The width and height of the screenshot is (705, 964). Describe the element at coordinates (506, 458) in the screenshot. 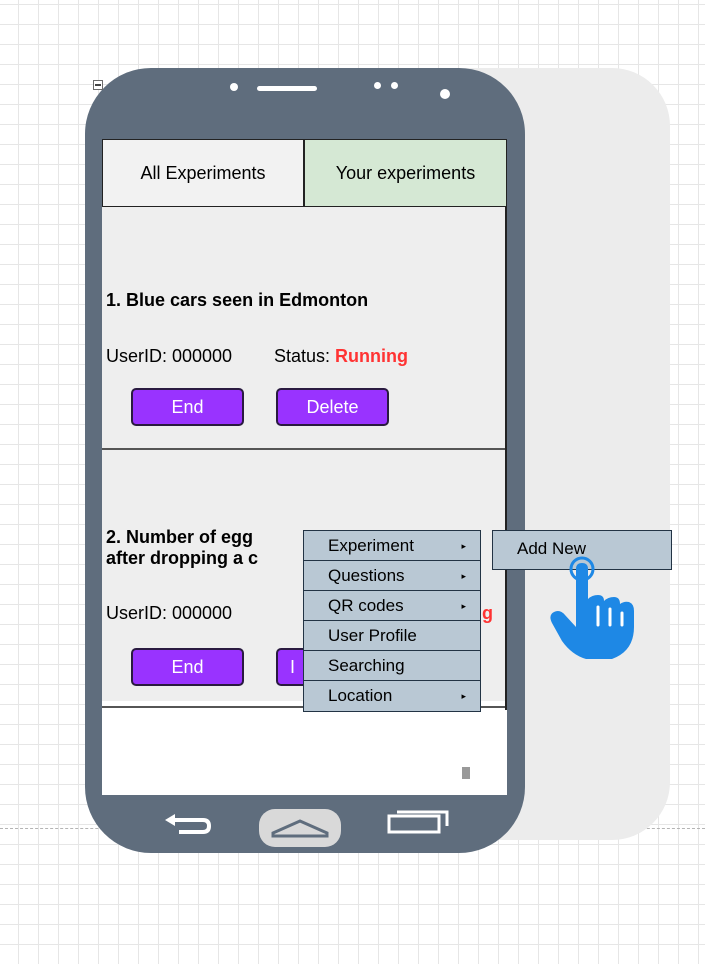

I see `list-border` at that location.